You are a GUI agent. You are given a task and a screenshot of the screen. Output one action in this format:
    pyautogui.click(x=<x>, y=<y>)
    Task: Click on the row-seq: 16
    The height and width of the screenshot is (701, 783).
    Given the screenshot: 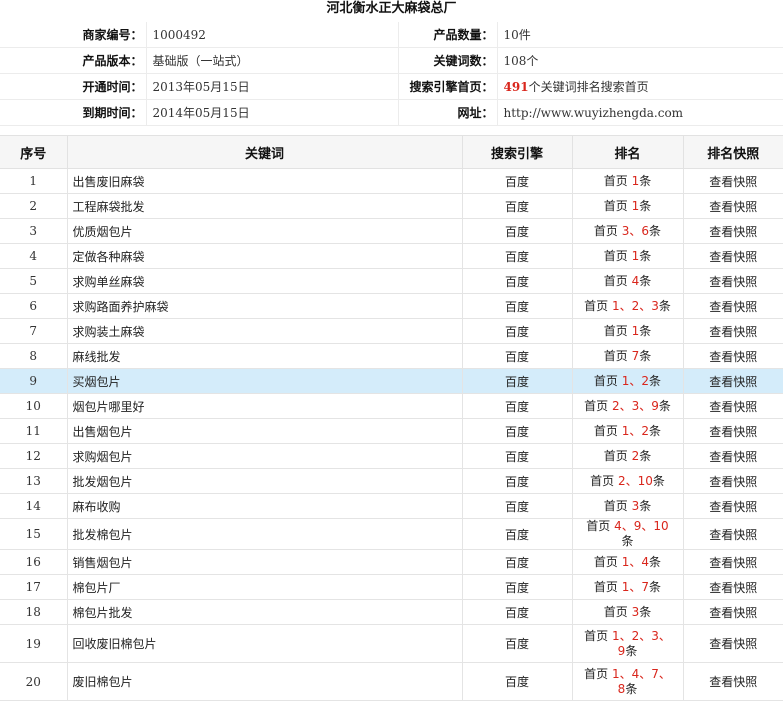 What is the action you would take?
    pyautogui.click(x=34, y=562)
    